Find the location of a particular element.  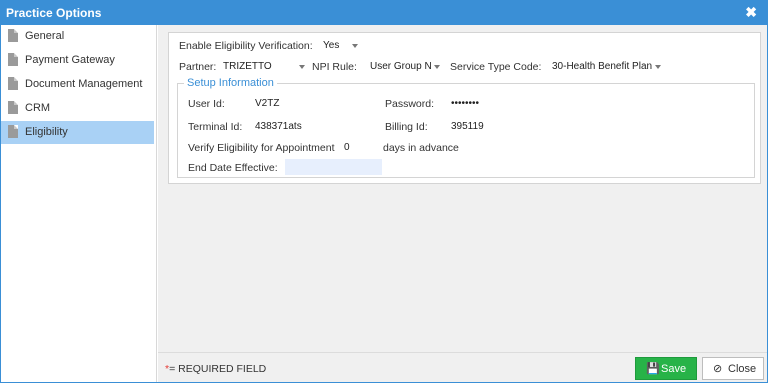

billing-id-value: 395119 is located at coordinates (467, 126).